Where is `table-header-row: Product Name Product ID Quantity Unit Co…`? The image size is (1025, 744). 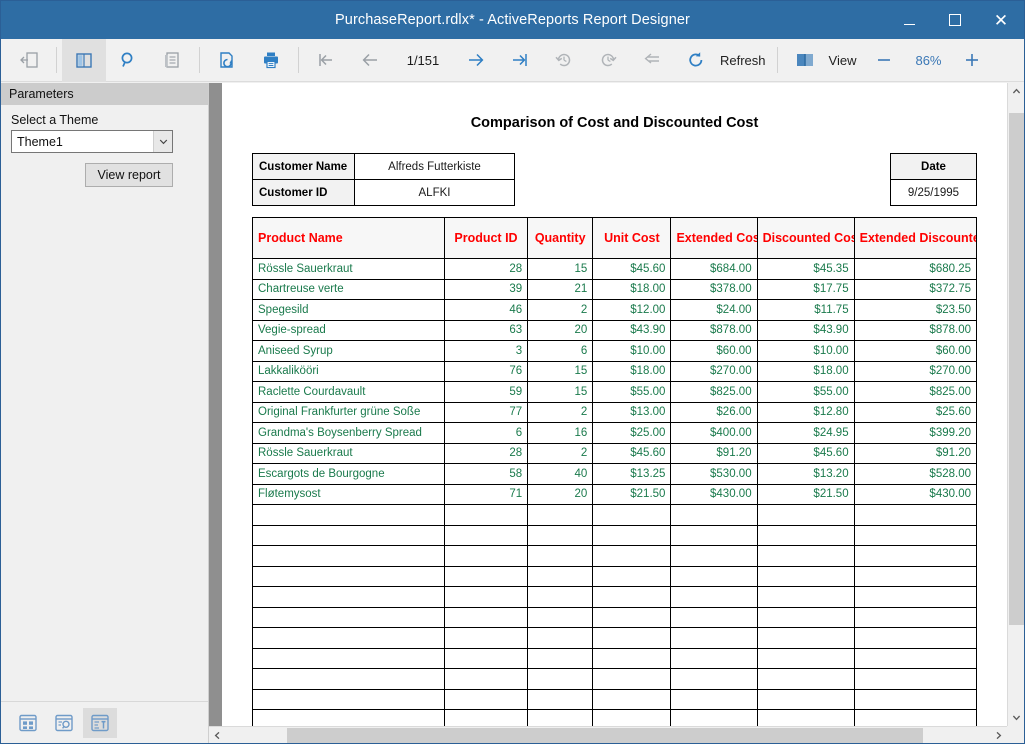
table-header-row: Product Name Product ID Quantity Unit Co… is located at coordinates (615, 238).